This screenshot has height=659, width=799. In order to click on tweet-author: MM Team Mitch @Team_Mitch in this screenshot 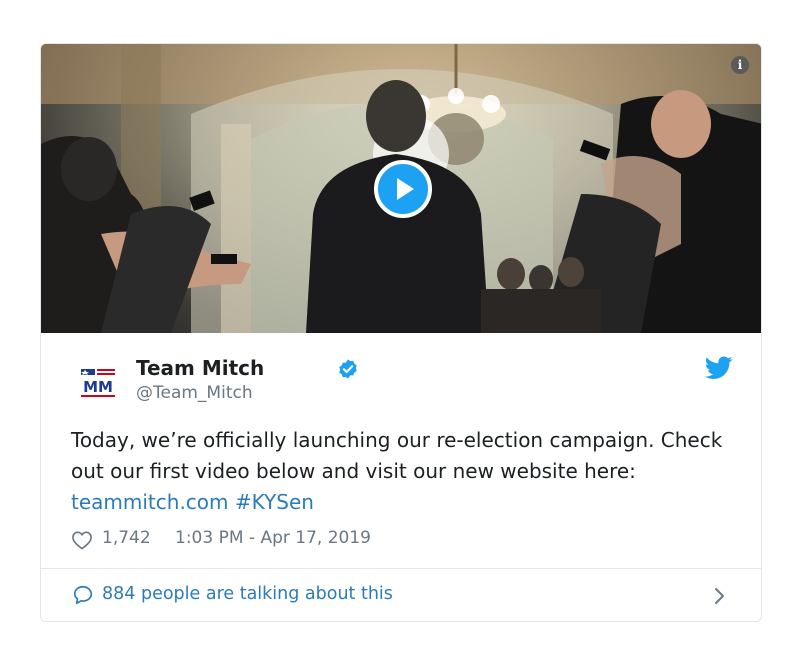, I will do `click(407, 381)`.